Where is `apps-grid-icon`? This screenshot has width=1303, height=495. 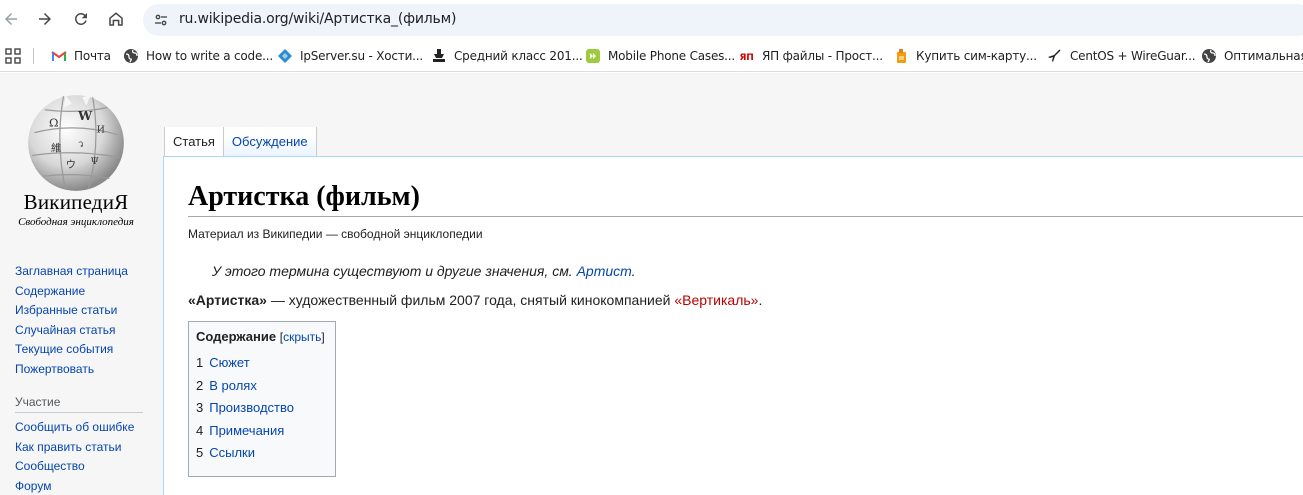
apps-grid-icon is located at coordinates (13, 56).